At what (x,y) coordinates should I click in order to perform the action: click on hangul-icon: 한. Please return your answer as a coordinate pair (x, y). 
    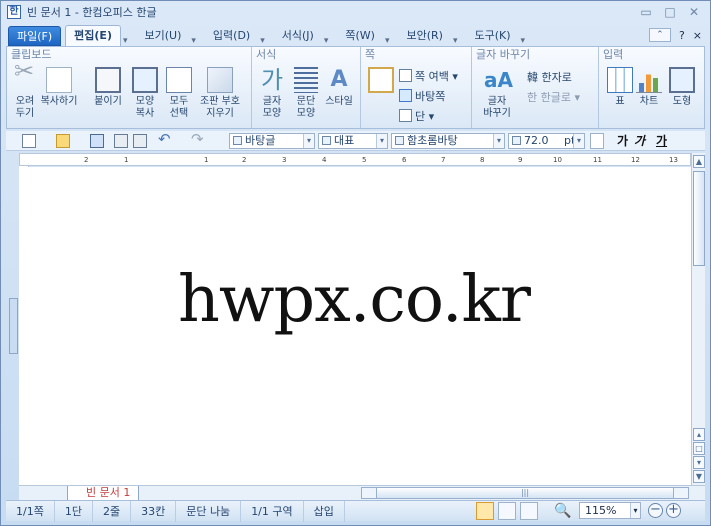
    Looking at the image, I should click on (532, 97).